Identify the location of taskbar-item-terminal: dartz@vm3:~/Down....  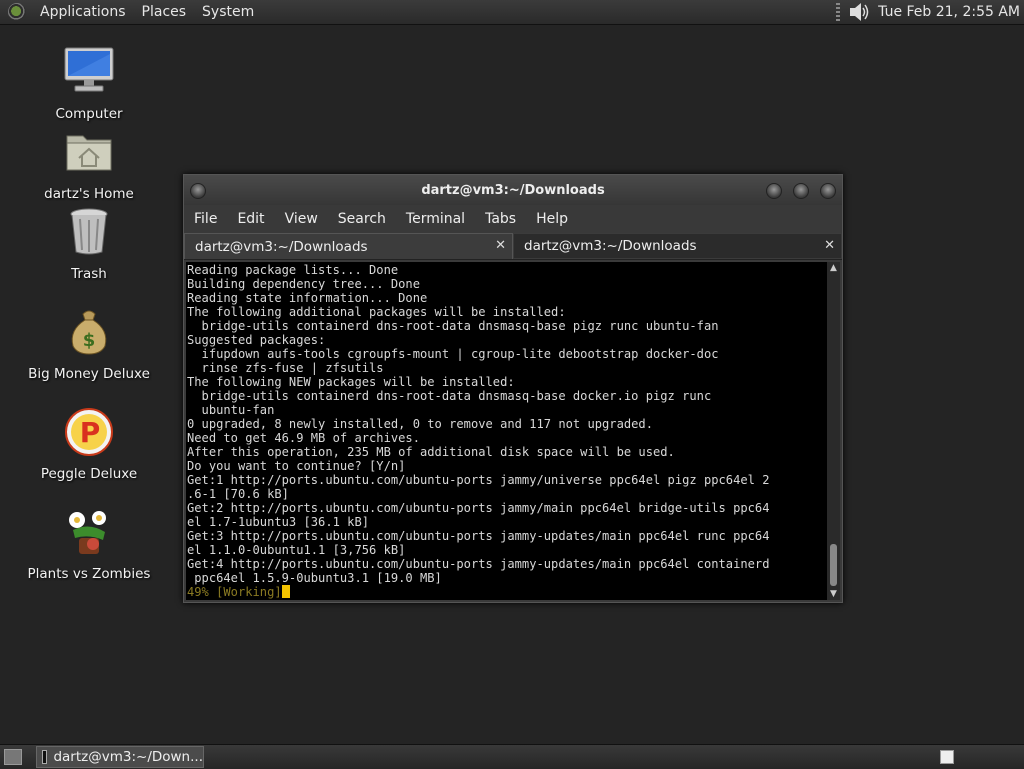
(120, 757).